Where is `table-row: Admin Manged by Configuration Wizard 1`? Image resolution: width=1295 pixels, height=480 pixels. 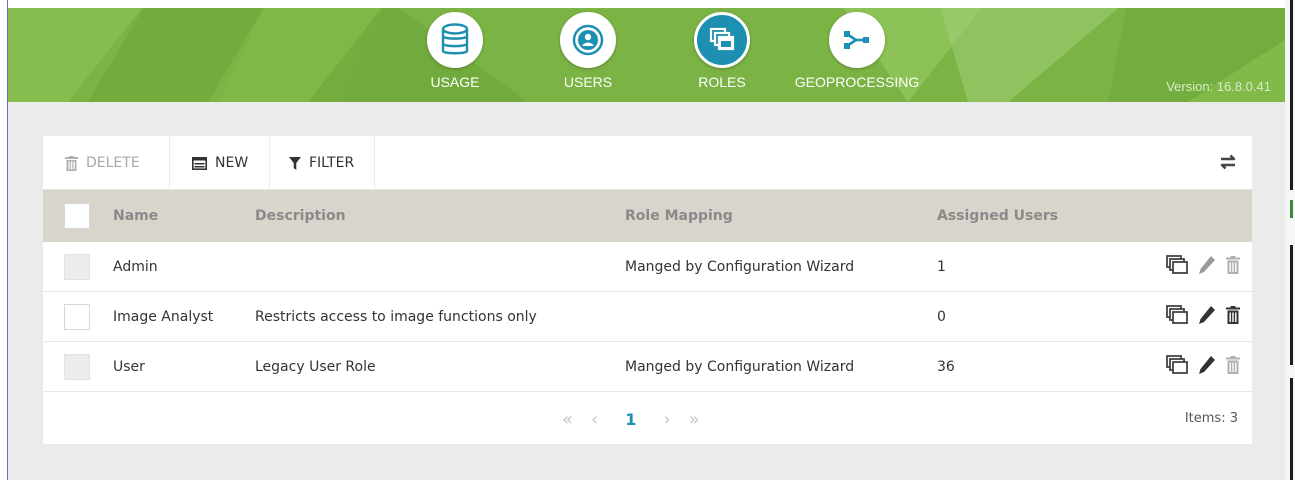 table-row: Admin Manged by Configuration Wizard 1 is located at coordinates (647, 267).